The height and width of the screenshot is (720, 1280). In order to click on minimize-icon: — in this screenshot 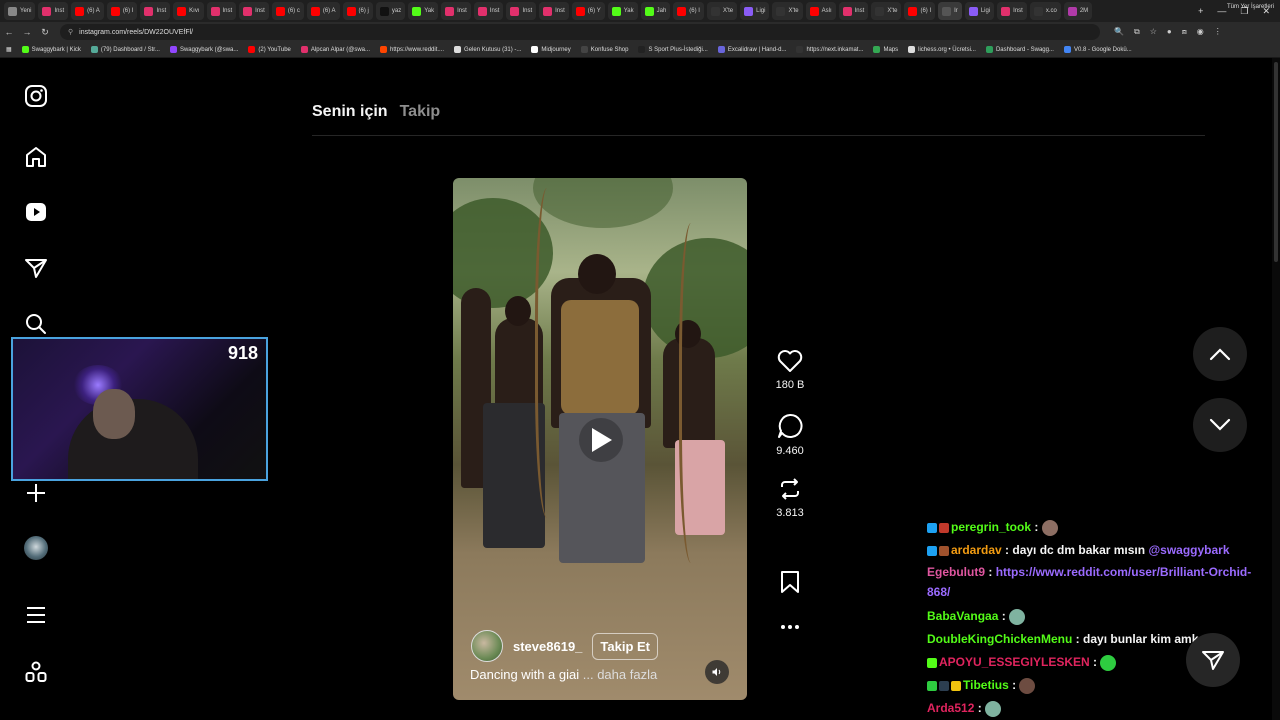, I will do `click(1221, 11)`.